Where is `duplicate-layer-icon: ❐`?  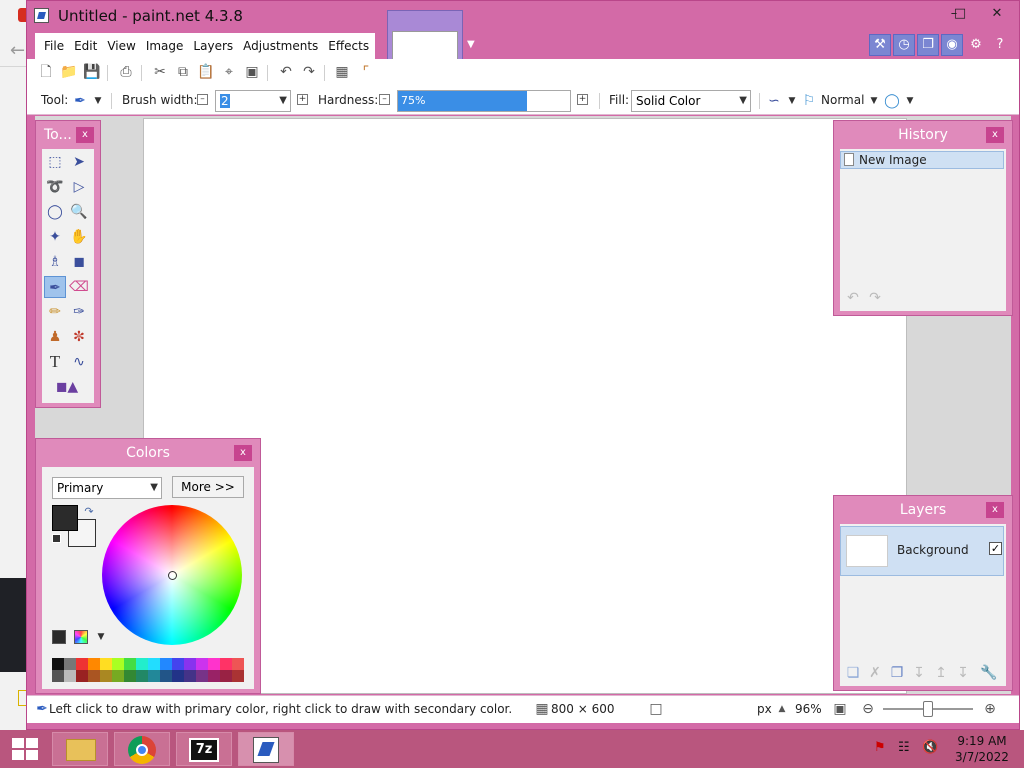
duplicate-layer-icon: ❐ is located at coordinates (897, 673).